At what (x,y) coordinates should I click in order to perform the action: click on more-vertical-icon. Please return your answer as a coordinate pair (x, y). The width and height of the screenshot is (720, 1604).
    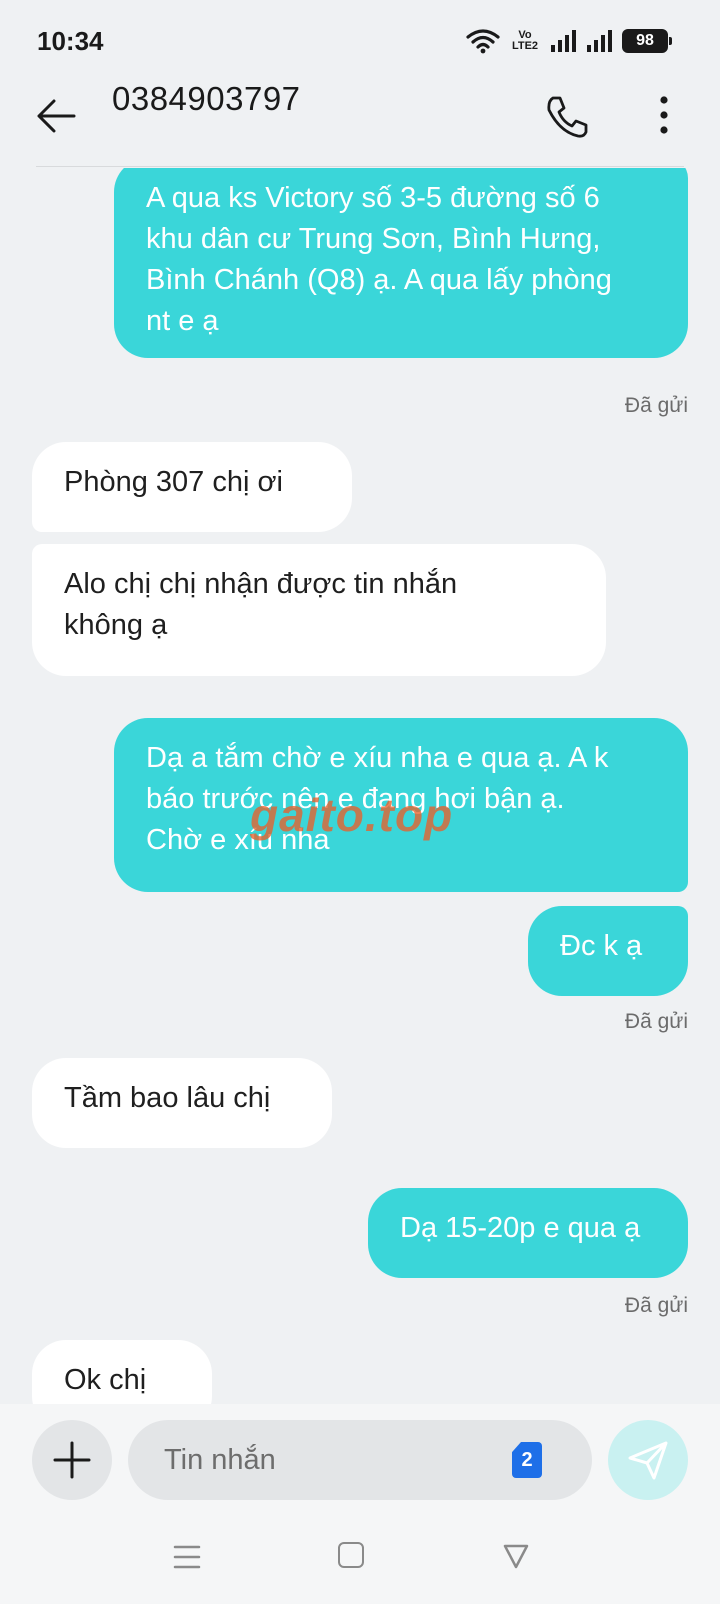
    Looking at the image, I should click on (664, 115).